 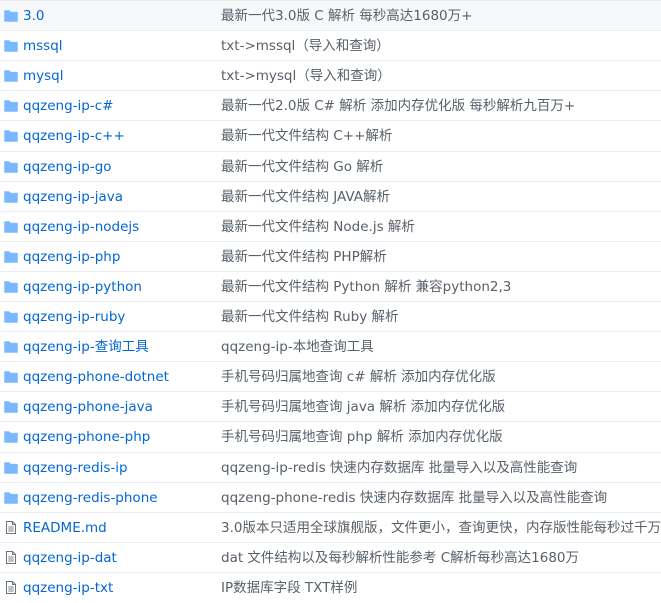 What do you see at coordinates (347, 16) in the screenshot?
I see `file-description: 最新一代3.0版 C 解析 每秒高达1680万+` at bounding box center [347, 16].